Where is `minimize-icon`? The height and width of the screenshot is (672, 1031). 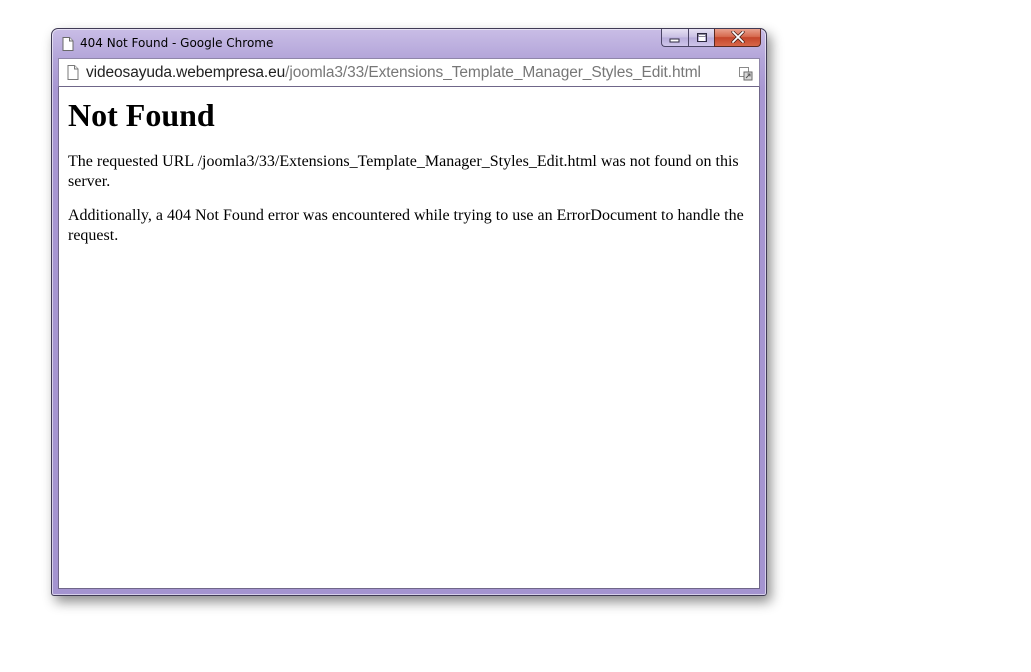
minimize-icon is located at coordinates (675, 37).